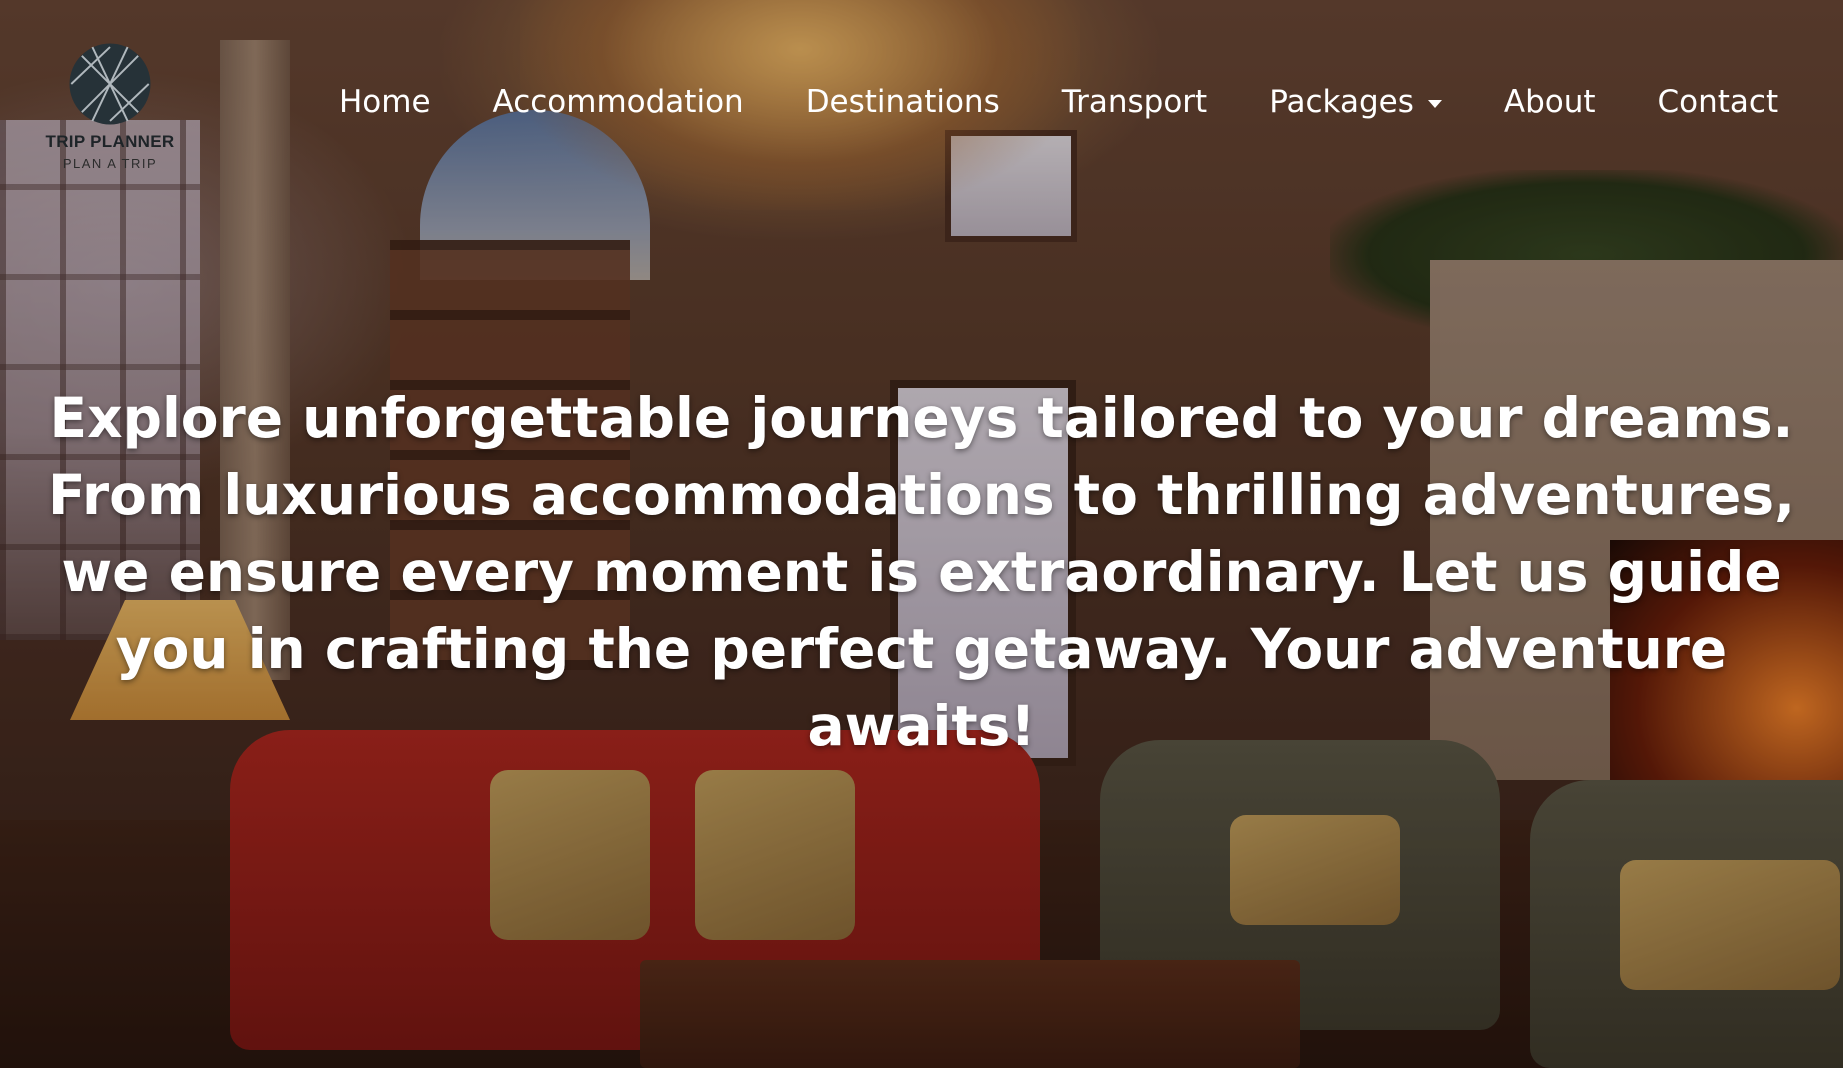 The image size is (1843, 1068). What do you see at coordinates (110, 141) in the screenshot?
I see `brand-name: TRIP PLANNER` at bounding box center [110, 141].